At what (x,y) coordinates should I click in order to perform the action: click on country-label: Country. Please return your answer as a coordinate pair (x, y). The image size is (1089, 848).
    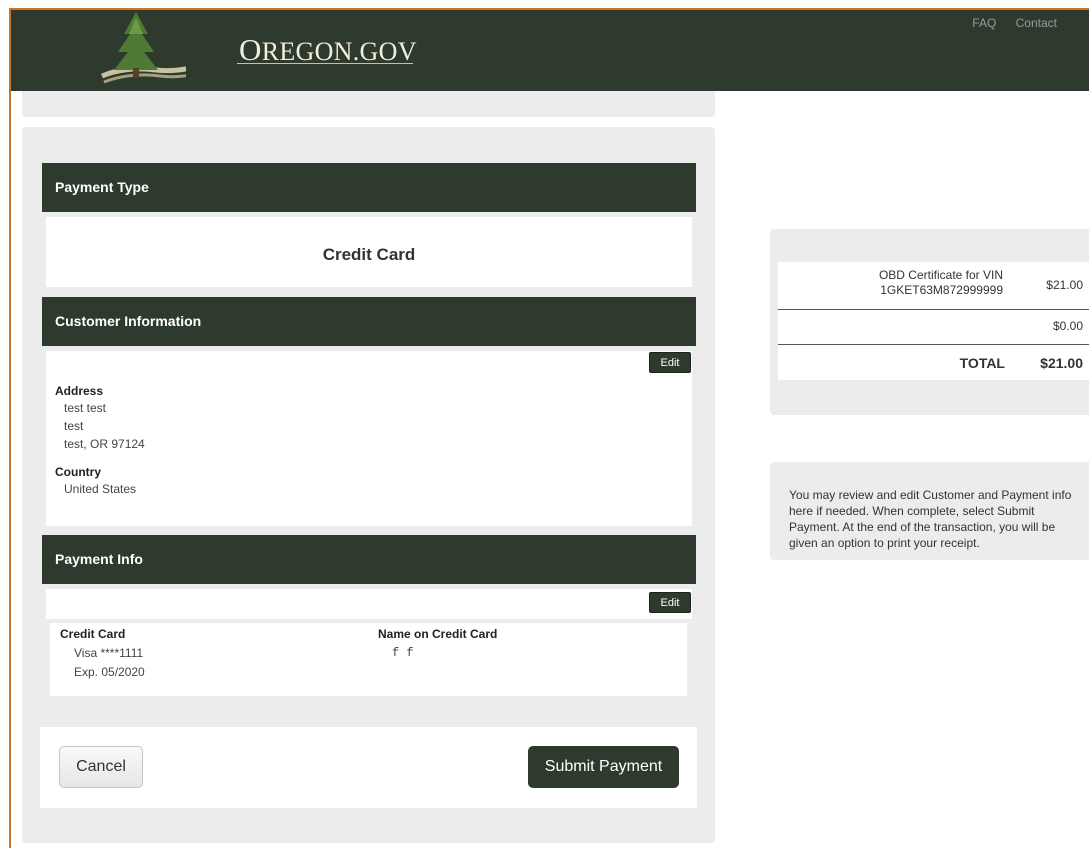
    Looking at the image, I should click on (78, 472).